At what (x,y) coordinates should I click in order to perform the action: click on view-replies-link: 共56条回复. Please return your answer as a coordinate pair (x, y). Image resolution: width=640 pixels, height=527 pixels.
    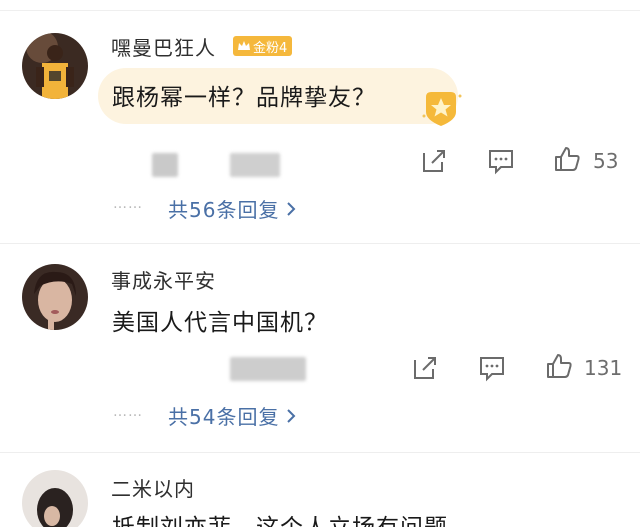
    Looking at the image, I should click on (232, 208).